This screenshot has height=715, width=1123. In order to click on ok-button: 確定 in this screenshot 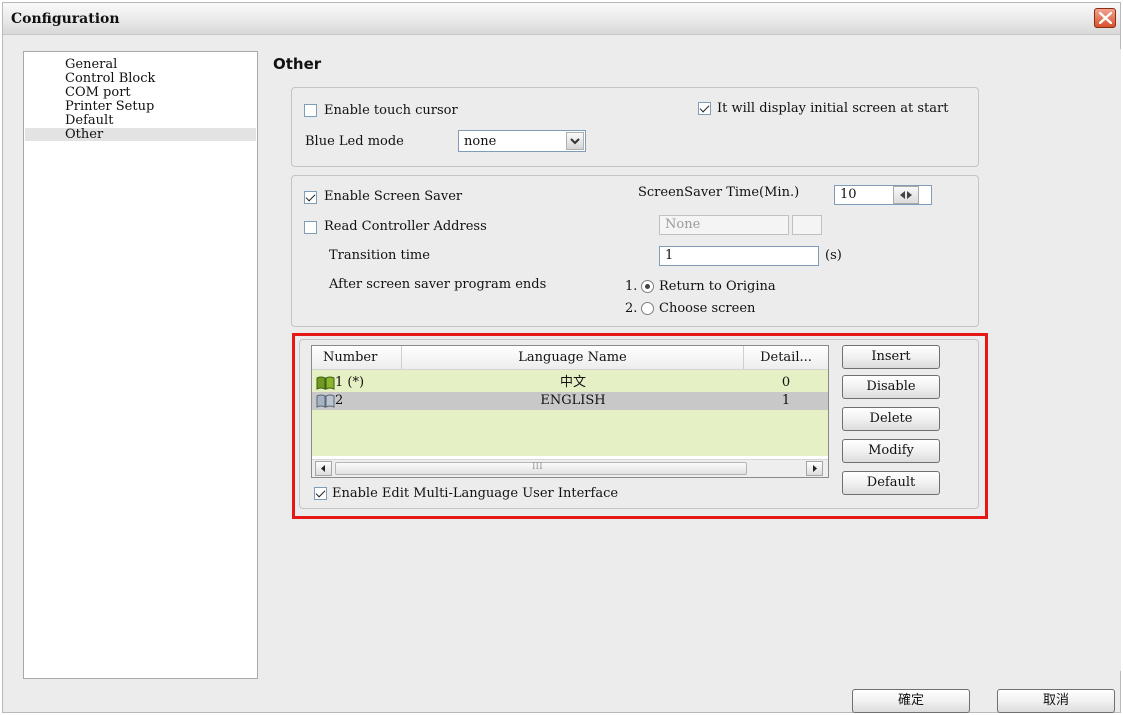, I will do `click(911, 701)`.